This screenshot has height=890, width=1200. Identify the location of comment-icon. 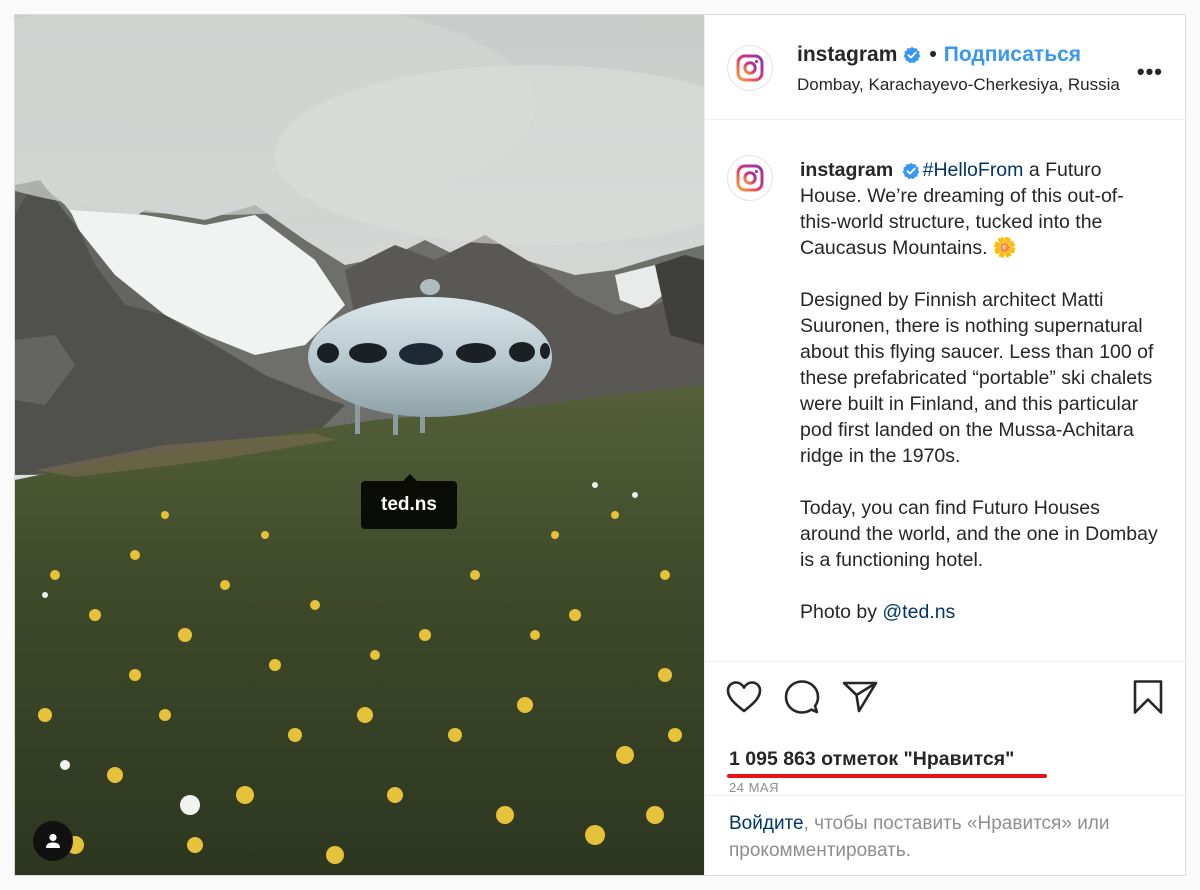
(802, 697).